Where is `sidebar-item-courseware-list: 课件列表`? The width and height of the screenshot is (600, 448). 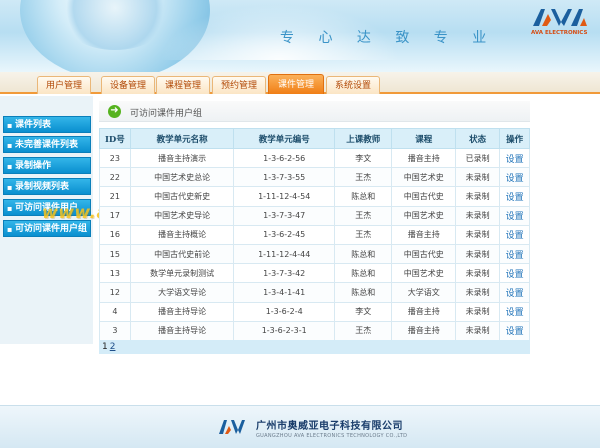
sidebar-item-courseware-list: 课件列表 is located at coordinates (47, 125).